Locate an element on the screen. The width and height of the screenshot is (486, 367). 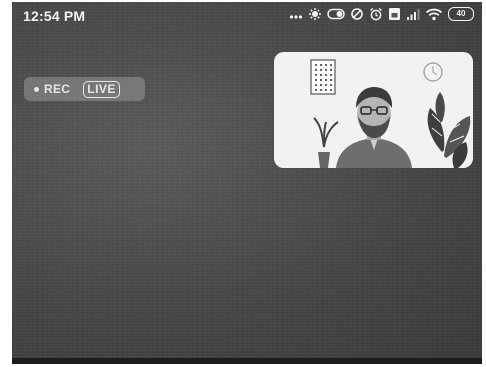
wifi-icon is located at coordinates (434, 14).